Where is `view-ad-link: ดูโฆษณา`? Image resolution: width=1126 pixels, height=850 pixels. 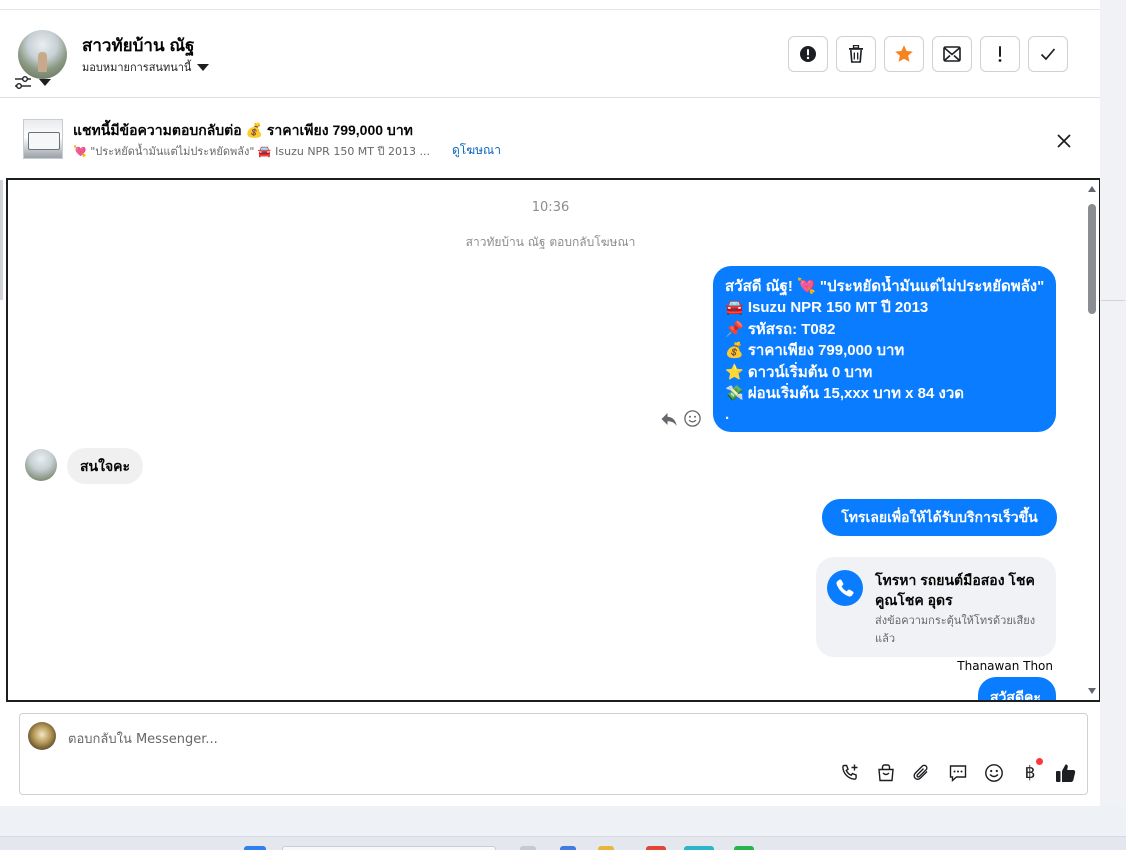 view-ad-link: ดูโฆษณา is located at coordinates (476, 150).